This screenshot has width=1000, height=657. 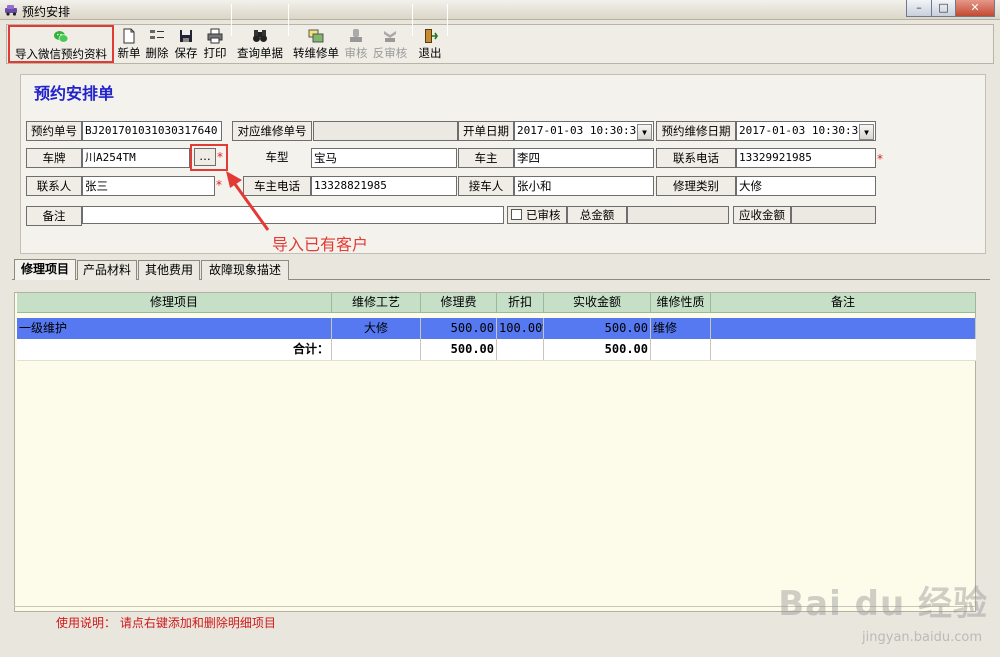 What do you see at coordinates (459, 303) in the screenshot?
I see `column-header: 修理费` at bounding box center [459, 303].